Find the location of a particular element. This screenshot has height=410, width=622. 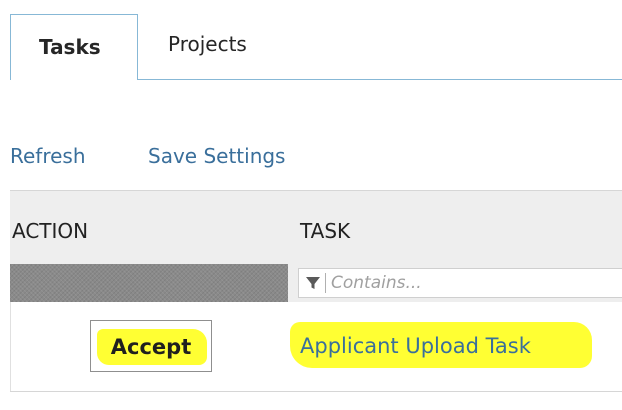

column-header-action: ACTION is located at coordinates (50, 231).